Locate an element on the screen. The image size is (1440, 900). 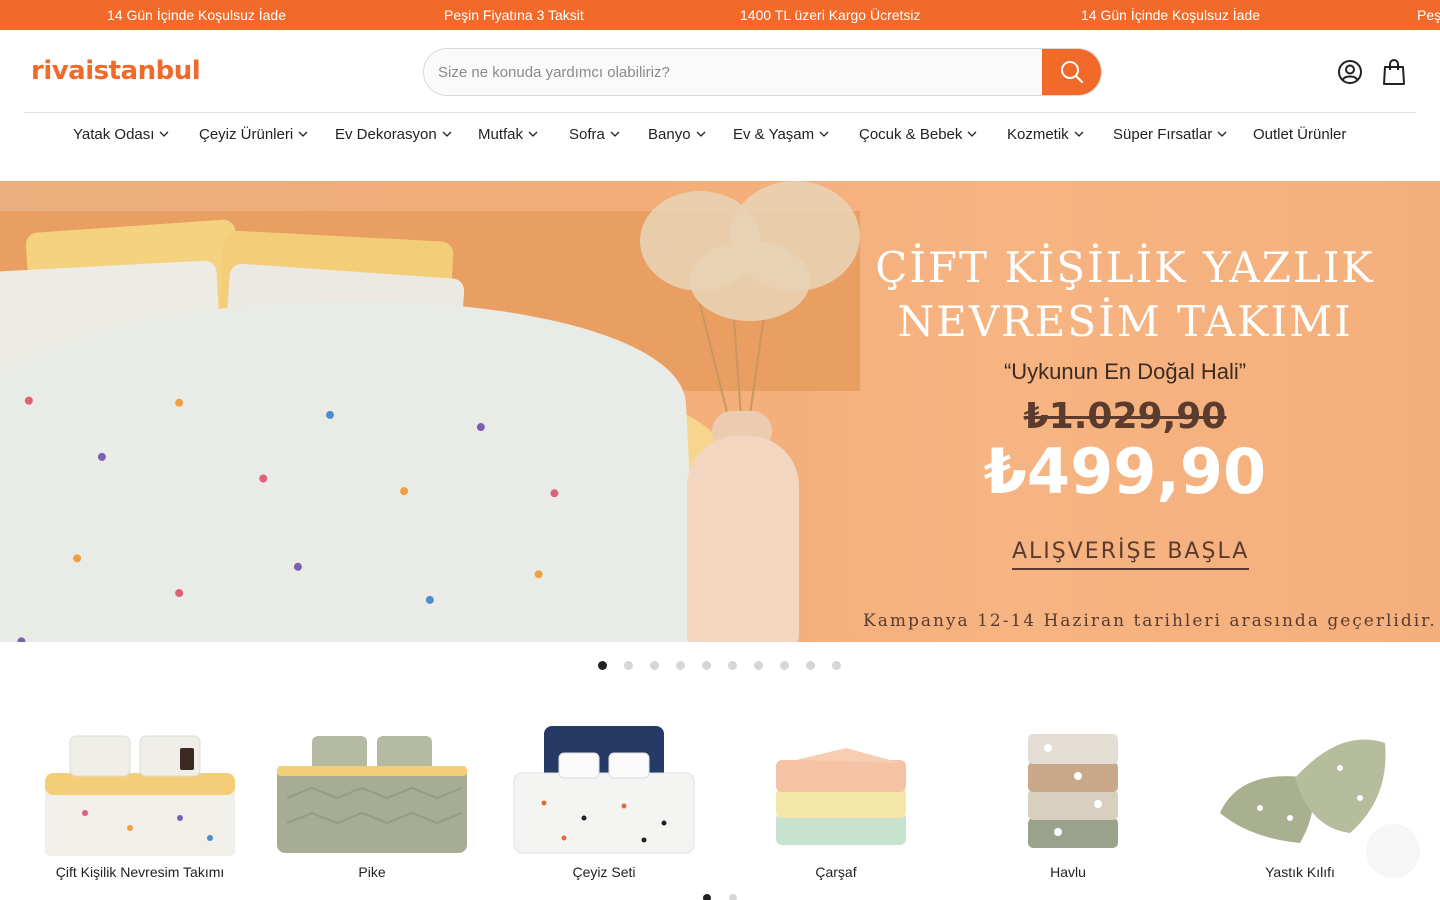
search-button is located at coordinates (1071, 72).